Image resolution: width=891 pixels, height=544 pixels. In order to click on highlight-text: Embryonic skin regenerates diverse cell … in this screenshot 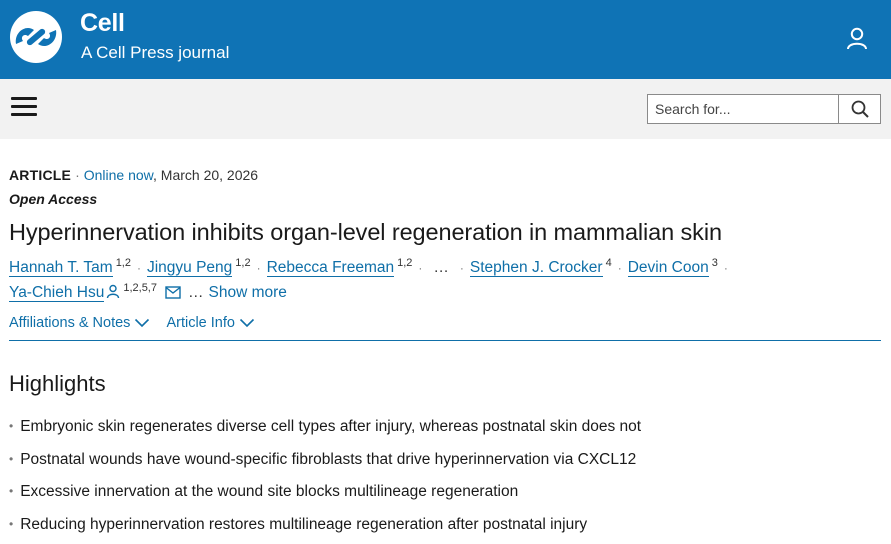, I will do `click(331, 426)`.